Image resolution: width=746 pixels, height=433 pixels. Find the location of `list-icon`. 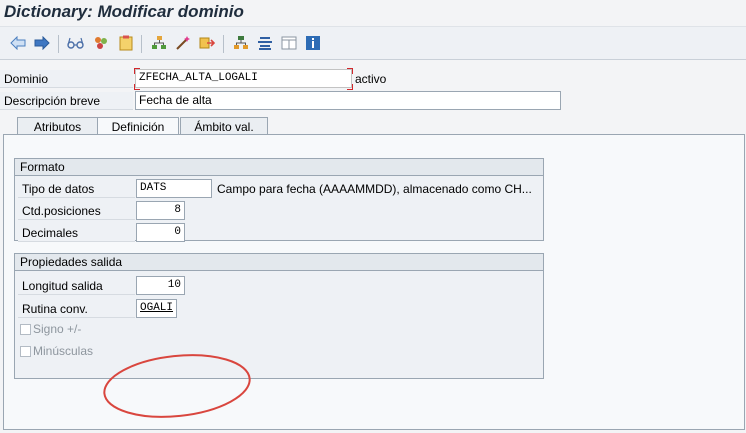

list-icon is located at coordinates (265, 43).